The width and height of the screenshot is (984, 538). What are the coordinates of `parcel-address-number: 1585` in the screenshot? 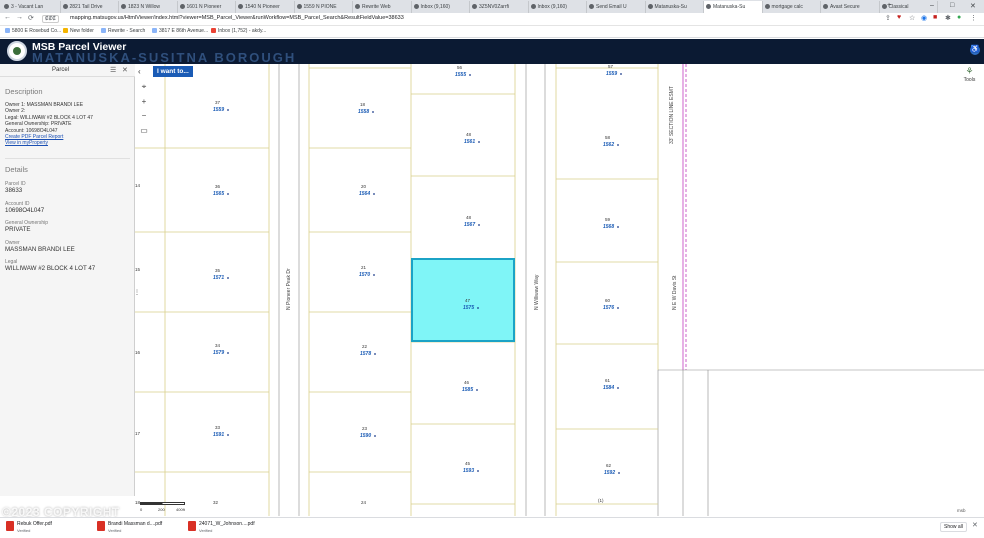 It's located at (467, 390).